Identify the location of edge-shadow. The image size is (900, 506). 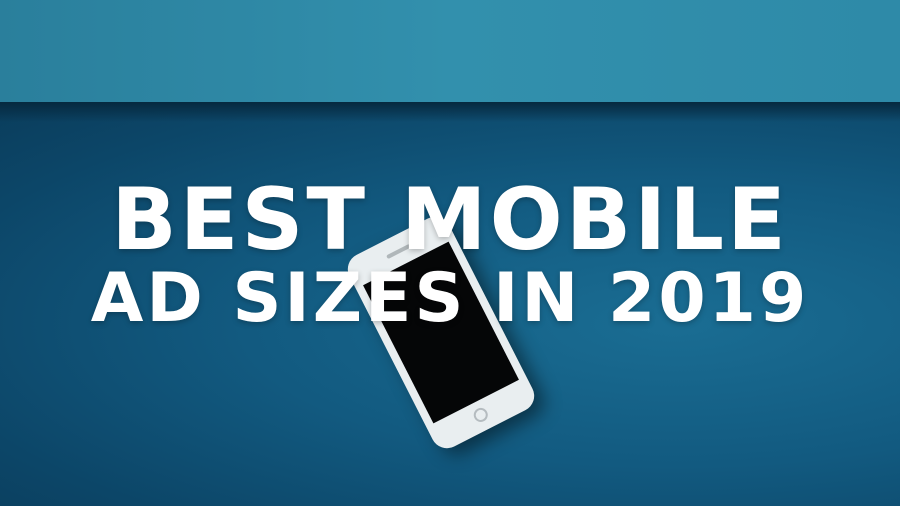
(450, 112).